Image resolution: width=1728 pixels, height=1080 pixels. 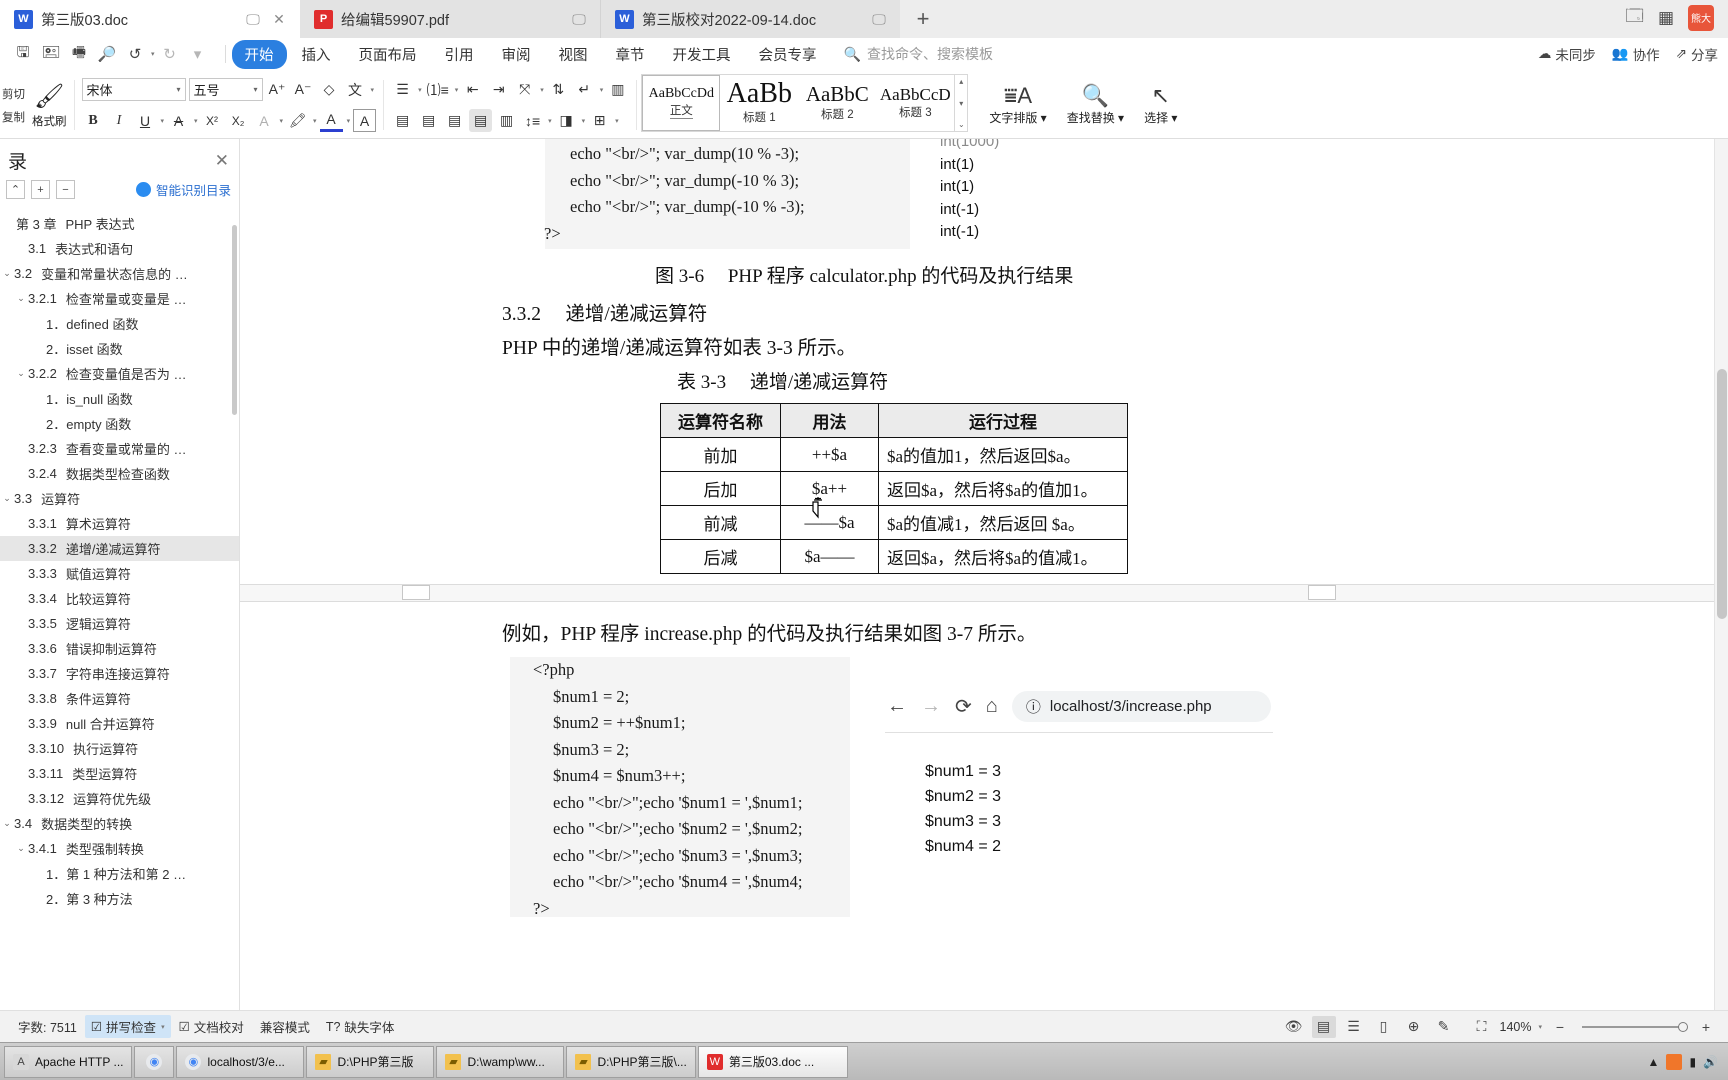 I want to click on subscript-icon: X₂, so click(x=238, y=120).